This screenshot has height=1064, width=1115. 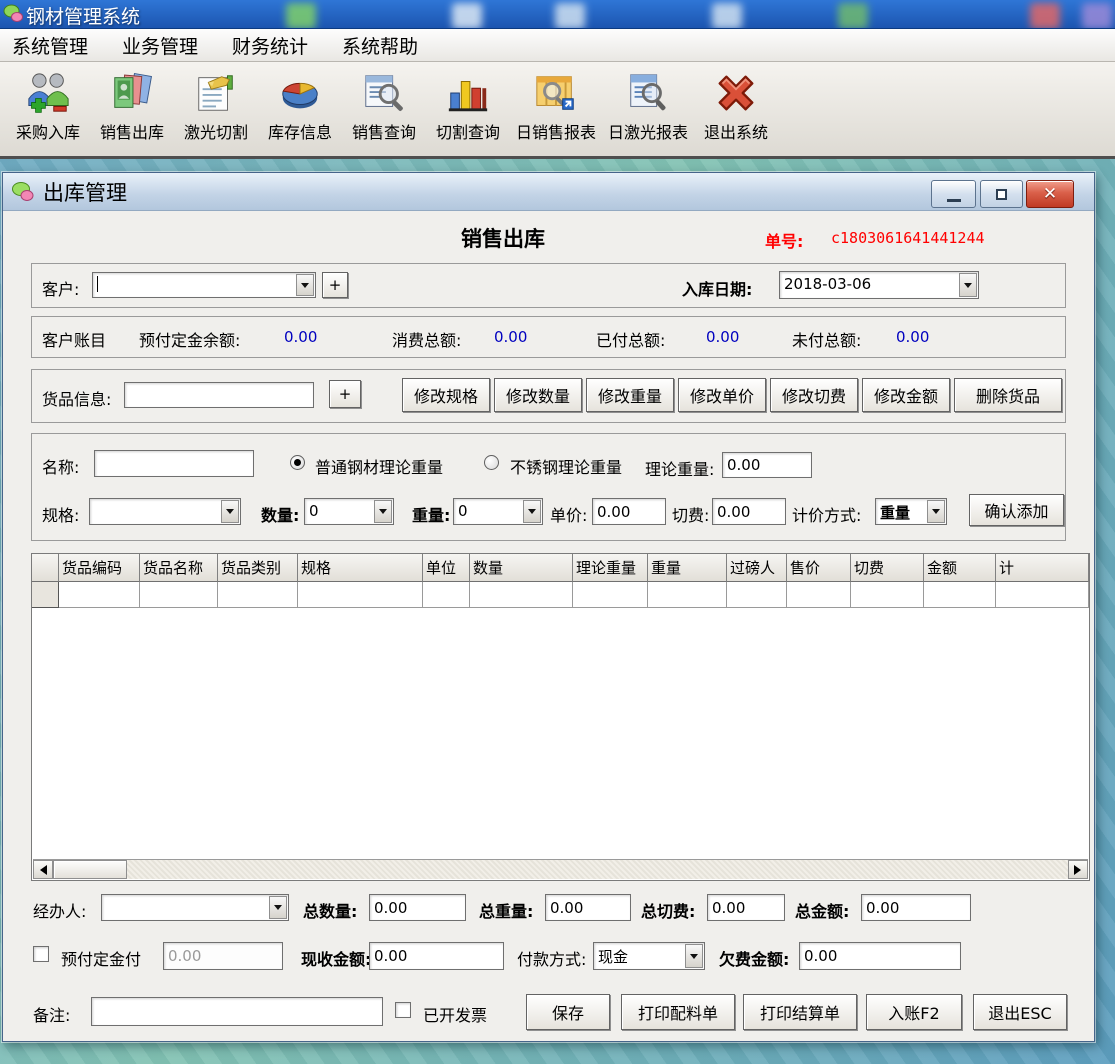 I want to click on prepay-label: 预付定金付, so click(x=101, y=958).